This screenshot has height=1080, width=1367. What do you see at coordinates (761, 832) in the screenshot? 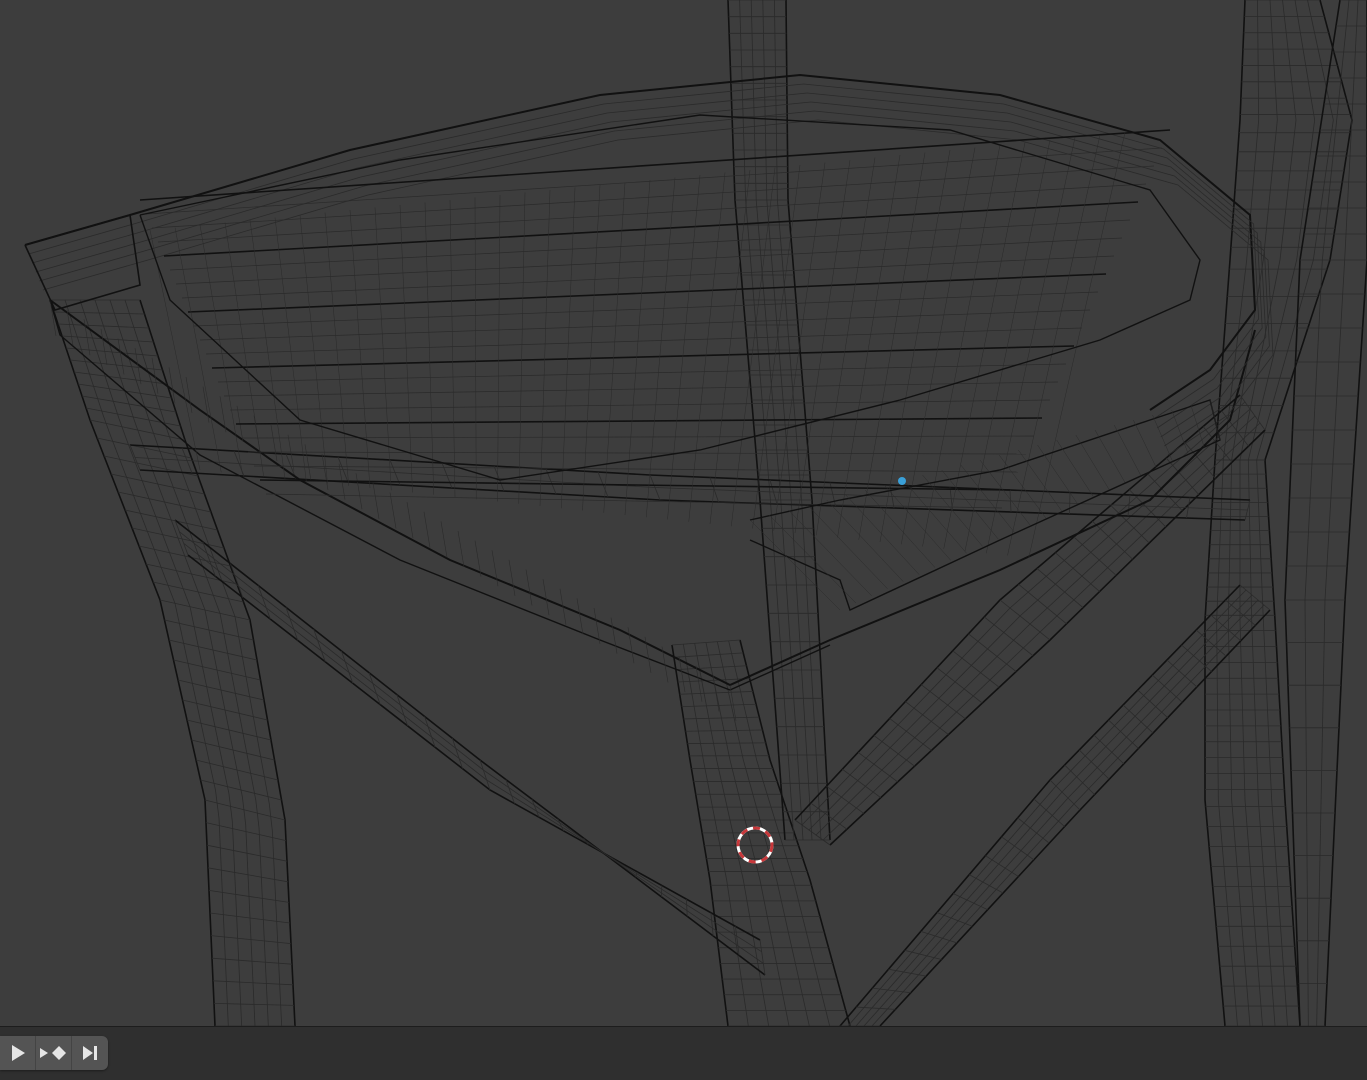
I see `front-right-leg` at bounding box center [761, 832].